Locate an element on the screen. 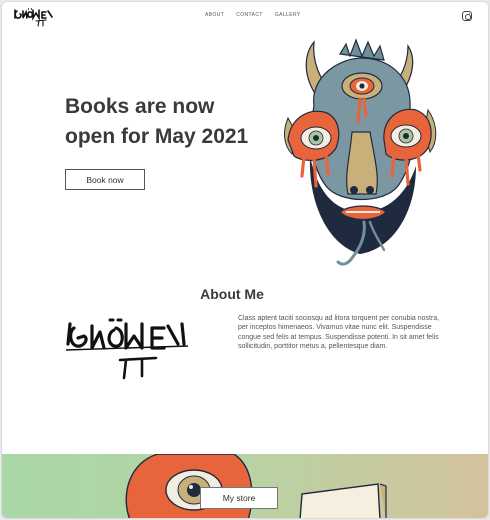  nav-about: ABOUT is located at coordinates (214, 15).